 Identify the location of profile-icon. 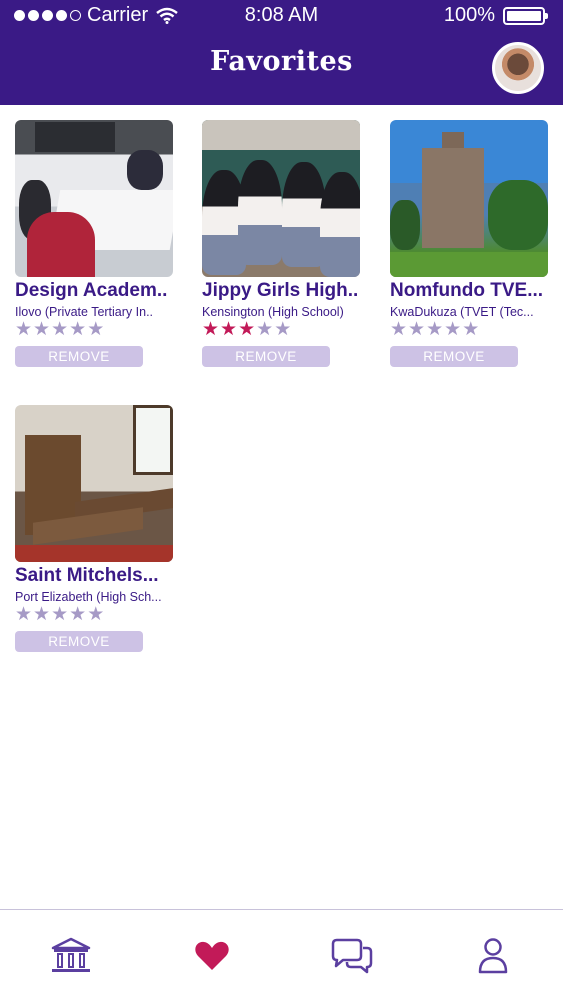
(493, 956).